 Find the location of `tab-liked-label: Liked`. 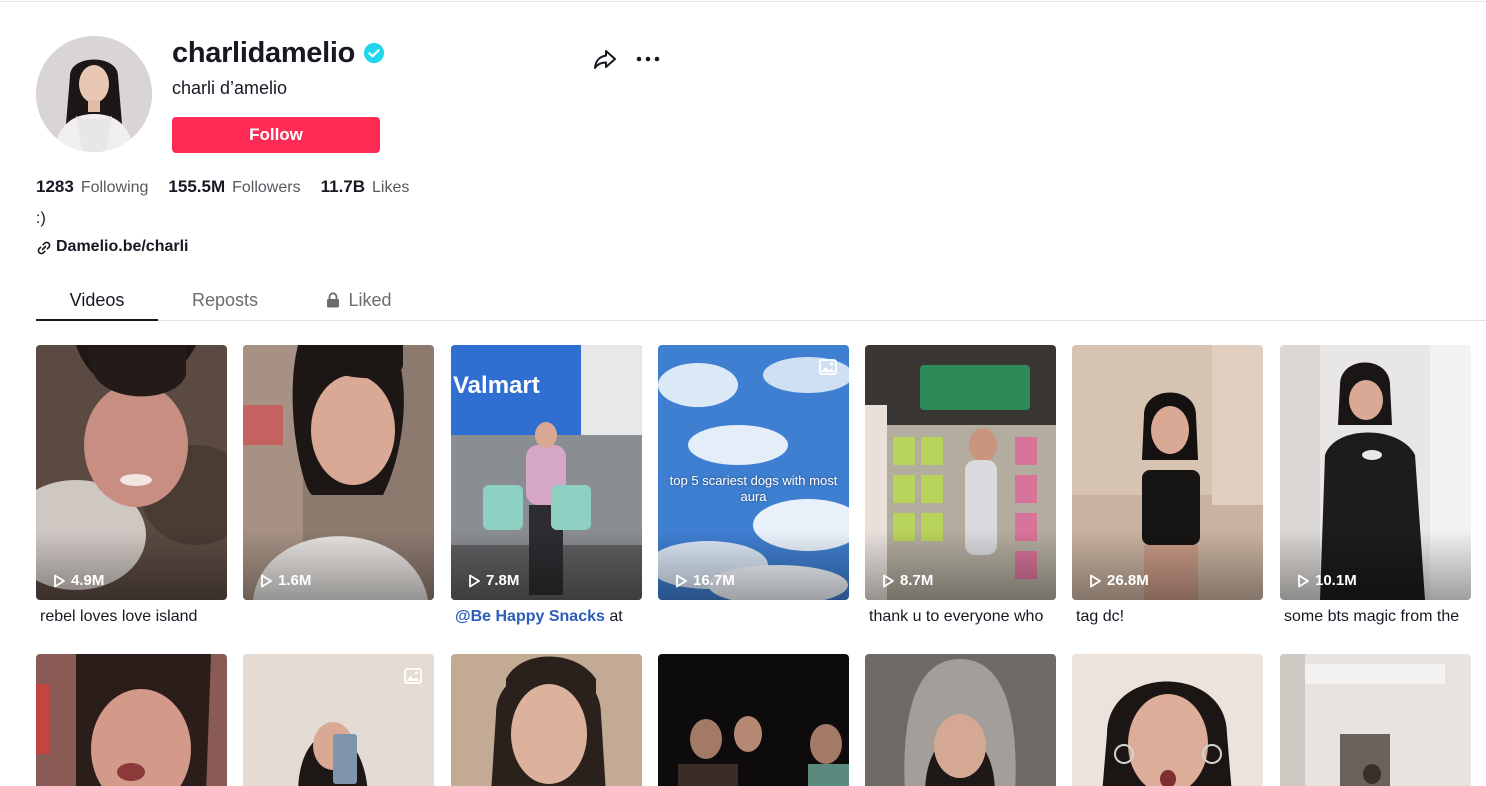

tab-liked-label: Liked is located at coordinates (370, 299).